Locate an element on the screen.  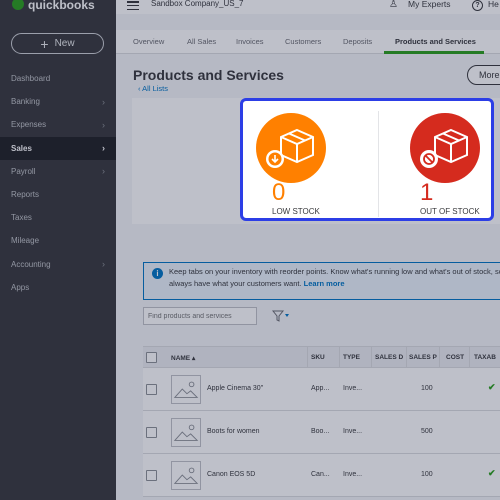
table-row: Apple Cinema 30" App... Inve... 100 ✔ is located at coordinates (321, 389).